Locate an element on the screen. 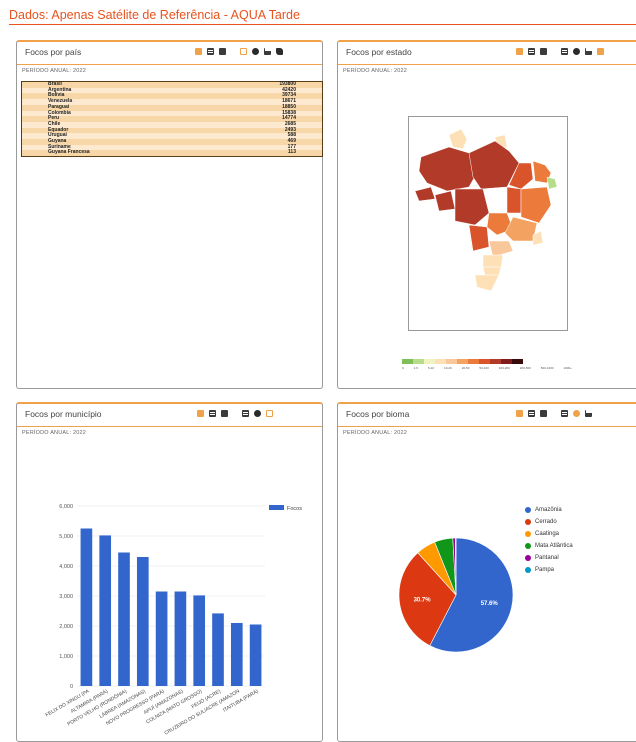 The height and width of the screenshot is (742, 636). state-mt is located at coordinates (472, 207).